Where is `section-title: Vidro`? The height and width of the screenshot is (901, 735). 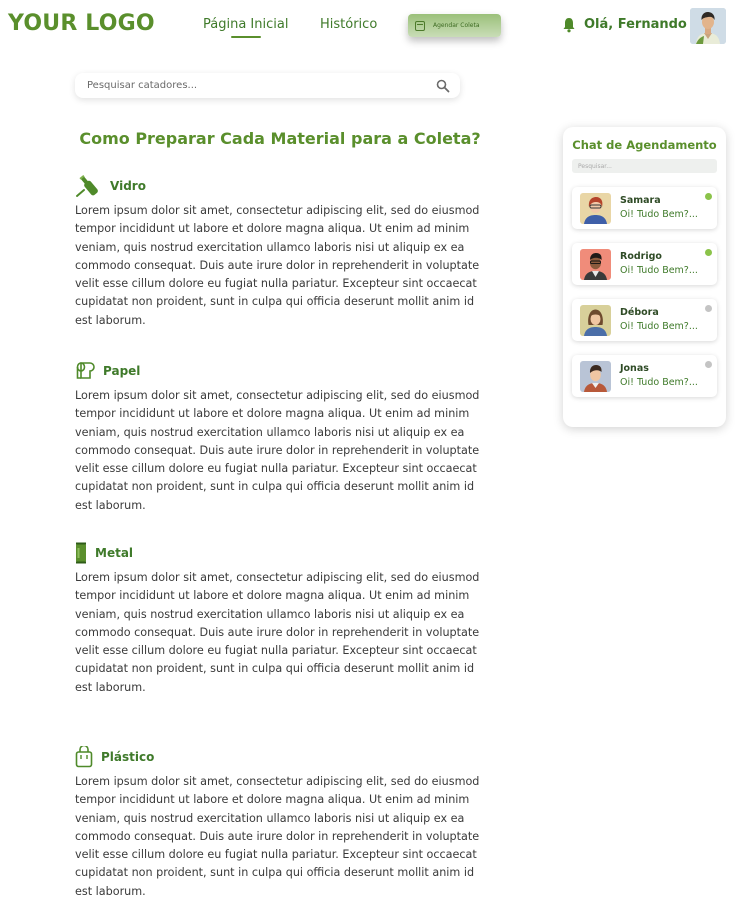
section-title: Vidro is located at coordinates (128, 186).